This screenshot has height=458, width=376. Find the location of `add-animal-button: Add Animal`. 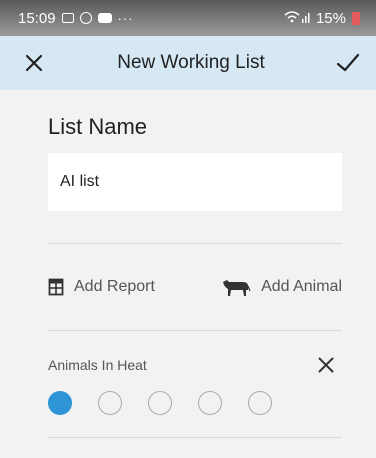

add-animal-button: Add Animal is located at coordinates (281, 287).